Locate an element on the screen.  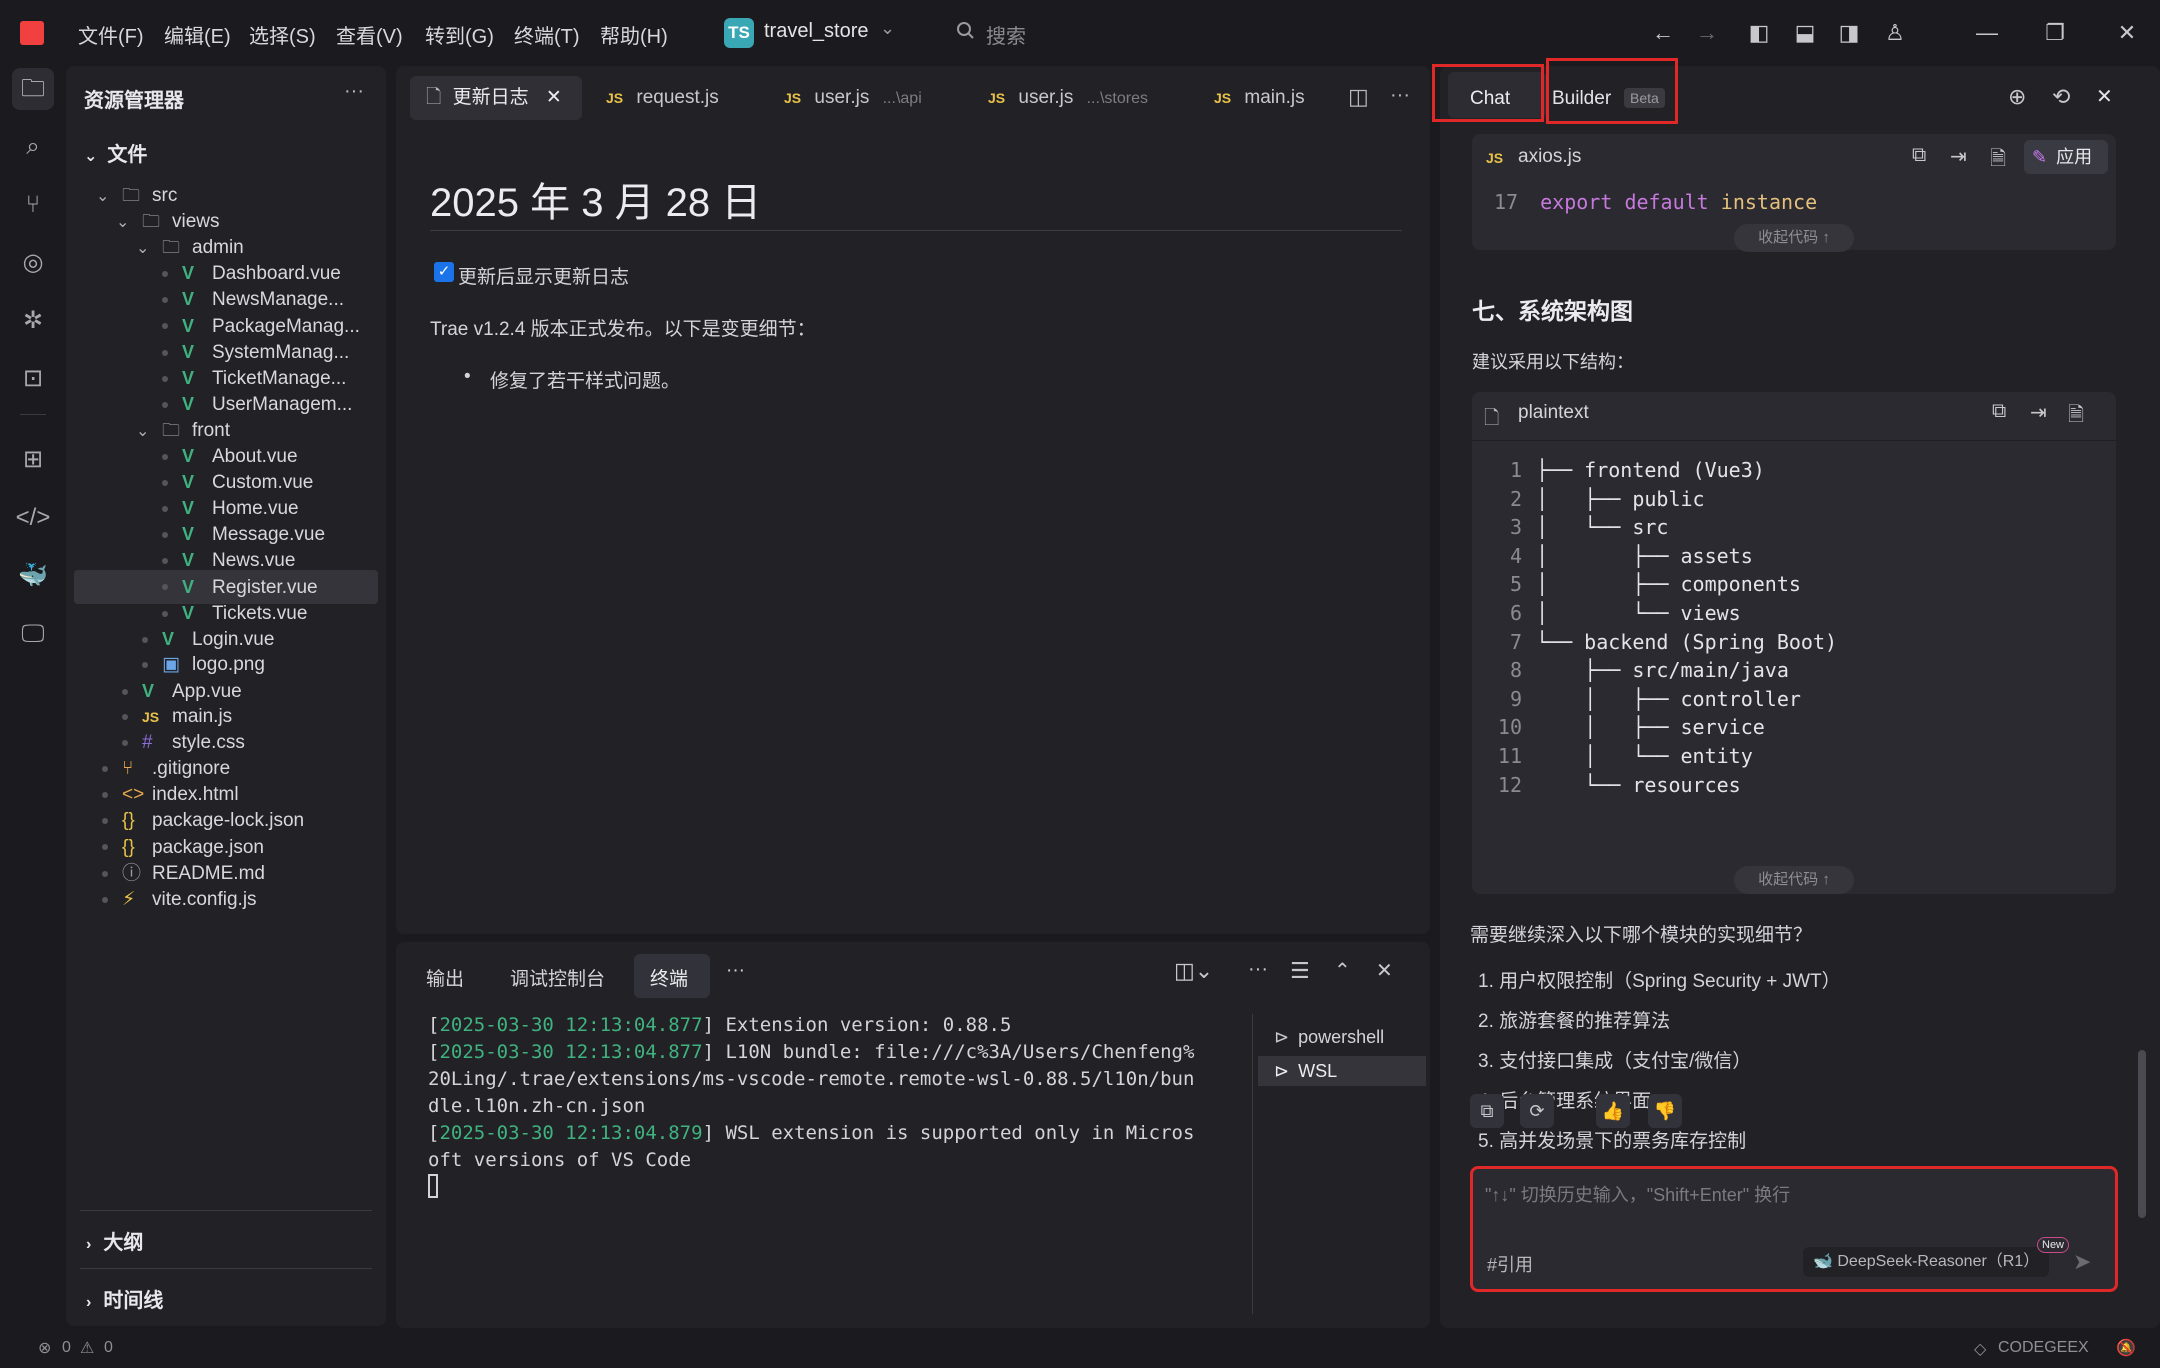
error-count: 0 is located at coordinates (66, 1348).